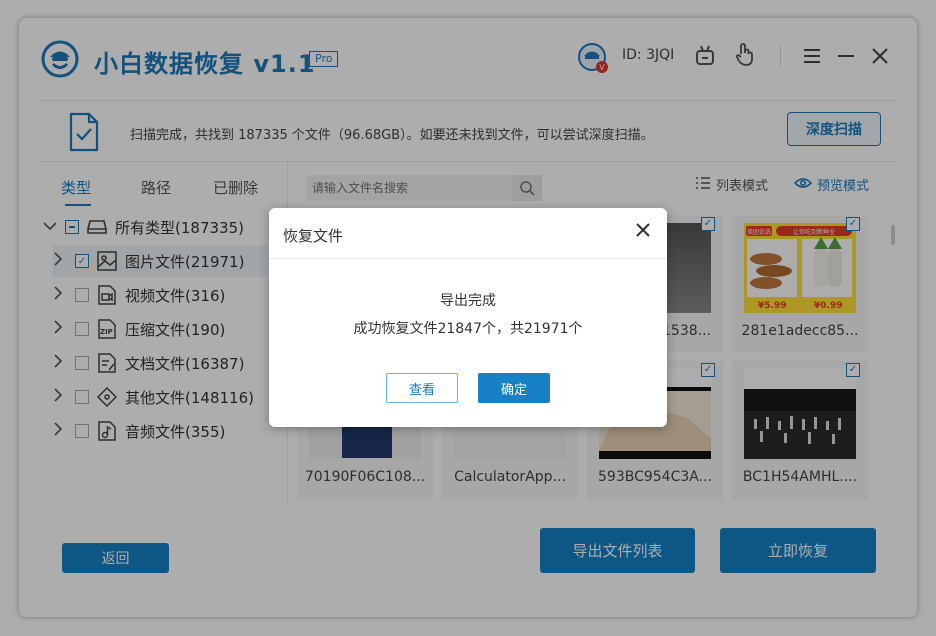  I want to click on view-button: 查看, so click(422, 388).